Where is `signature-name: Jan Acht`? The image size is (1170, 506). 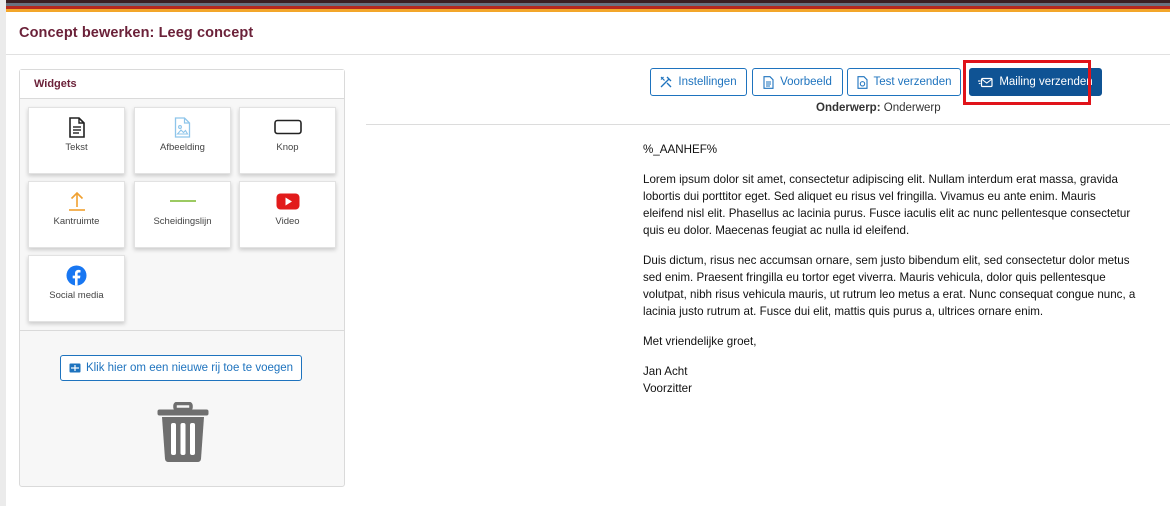
signature-name: Jan Acht is located at coordinates (665, 371).